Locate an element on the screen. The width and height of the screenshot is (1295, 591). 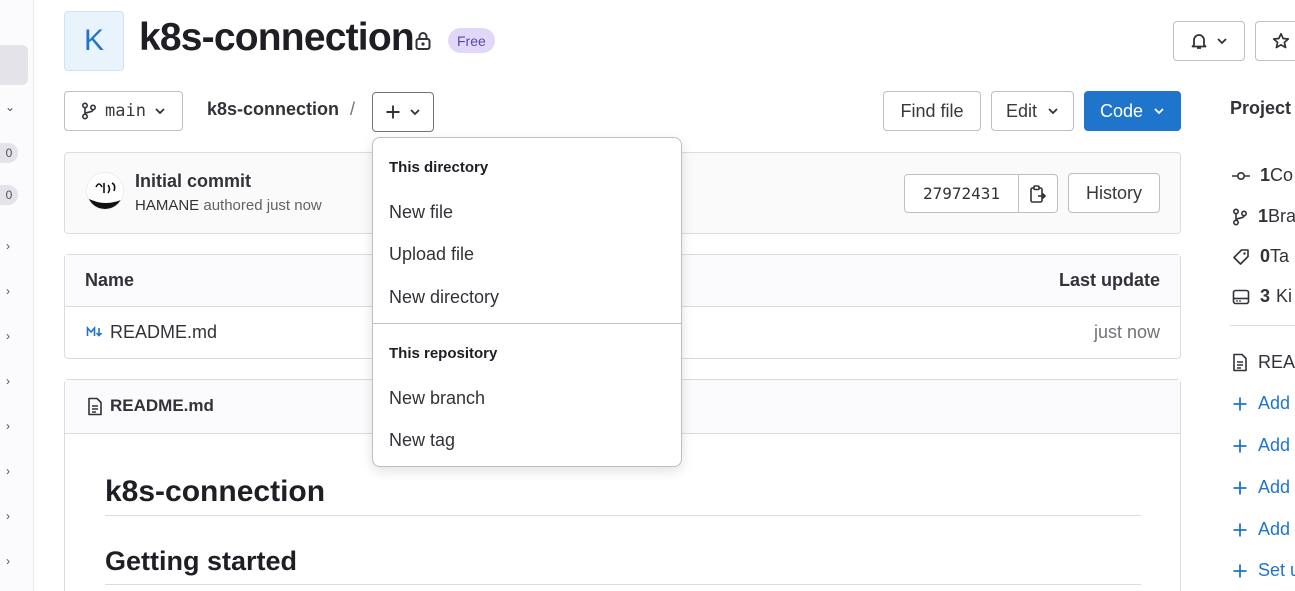
commit-author: HAMANE is located at coordinates (167, 205).